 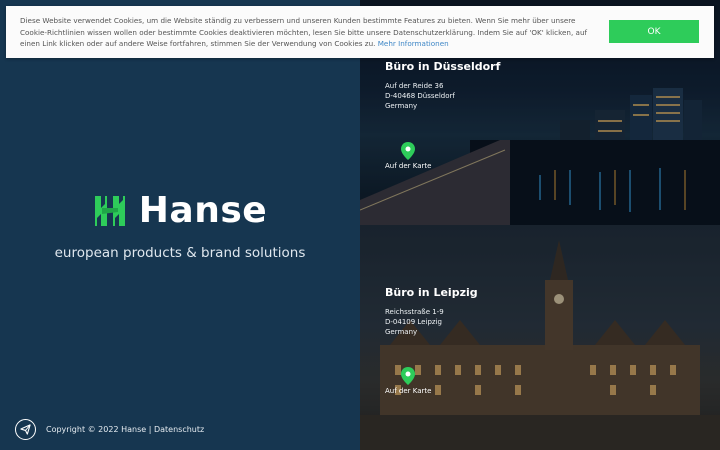 What do you see at coordinates (179, 429) in the screenshot?
I see `privacy-link: Datenschutz` at bounding box center [179, 429].